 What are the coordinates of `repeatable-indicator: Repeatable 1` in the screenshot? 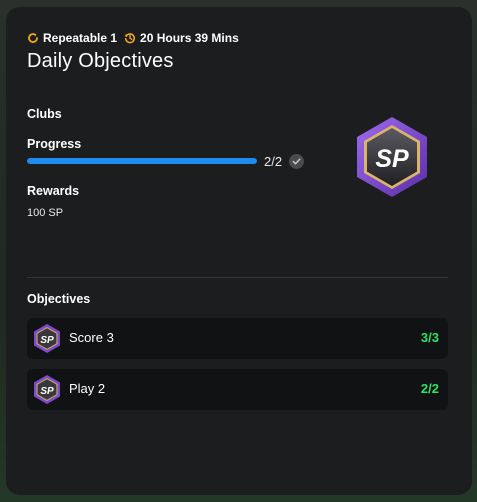 It's located at (72, 38).